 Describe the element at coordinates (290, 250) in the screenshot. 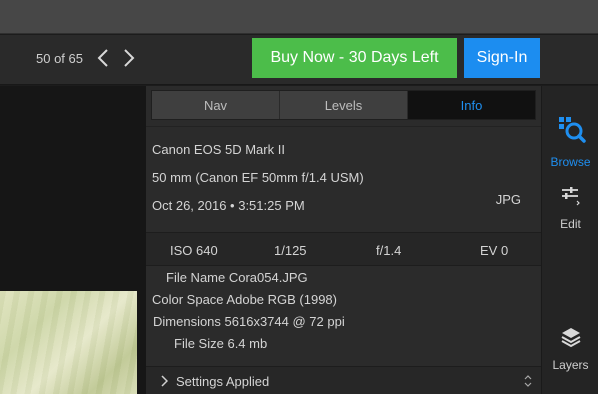

I see `shutter-value: 1/125` at that location.